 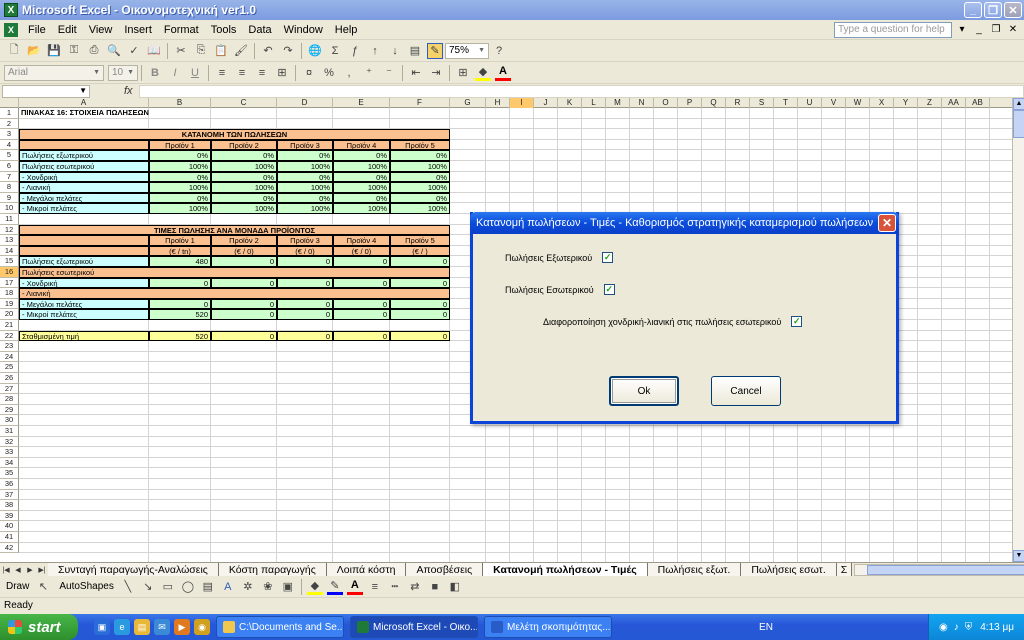 I want to click on save-icon: 💾, so click(x=54, y=51).